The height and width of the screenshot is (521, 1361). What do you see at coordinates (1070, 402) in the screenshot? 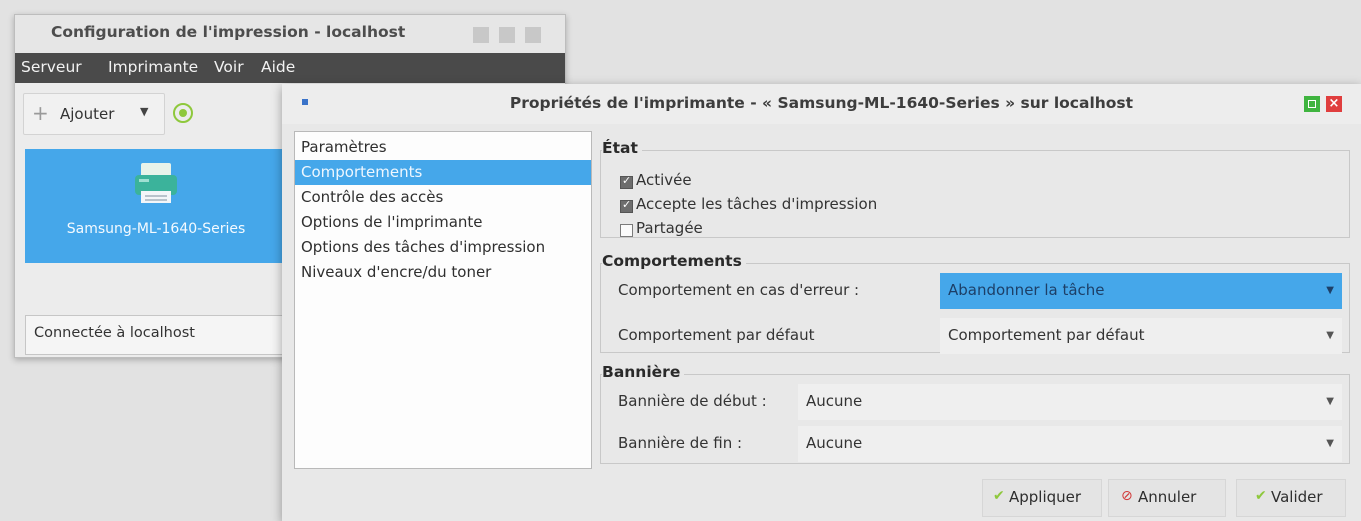
I see `start-banner-select: Aucune ▼` at bounding box center [1070, 402].